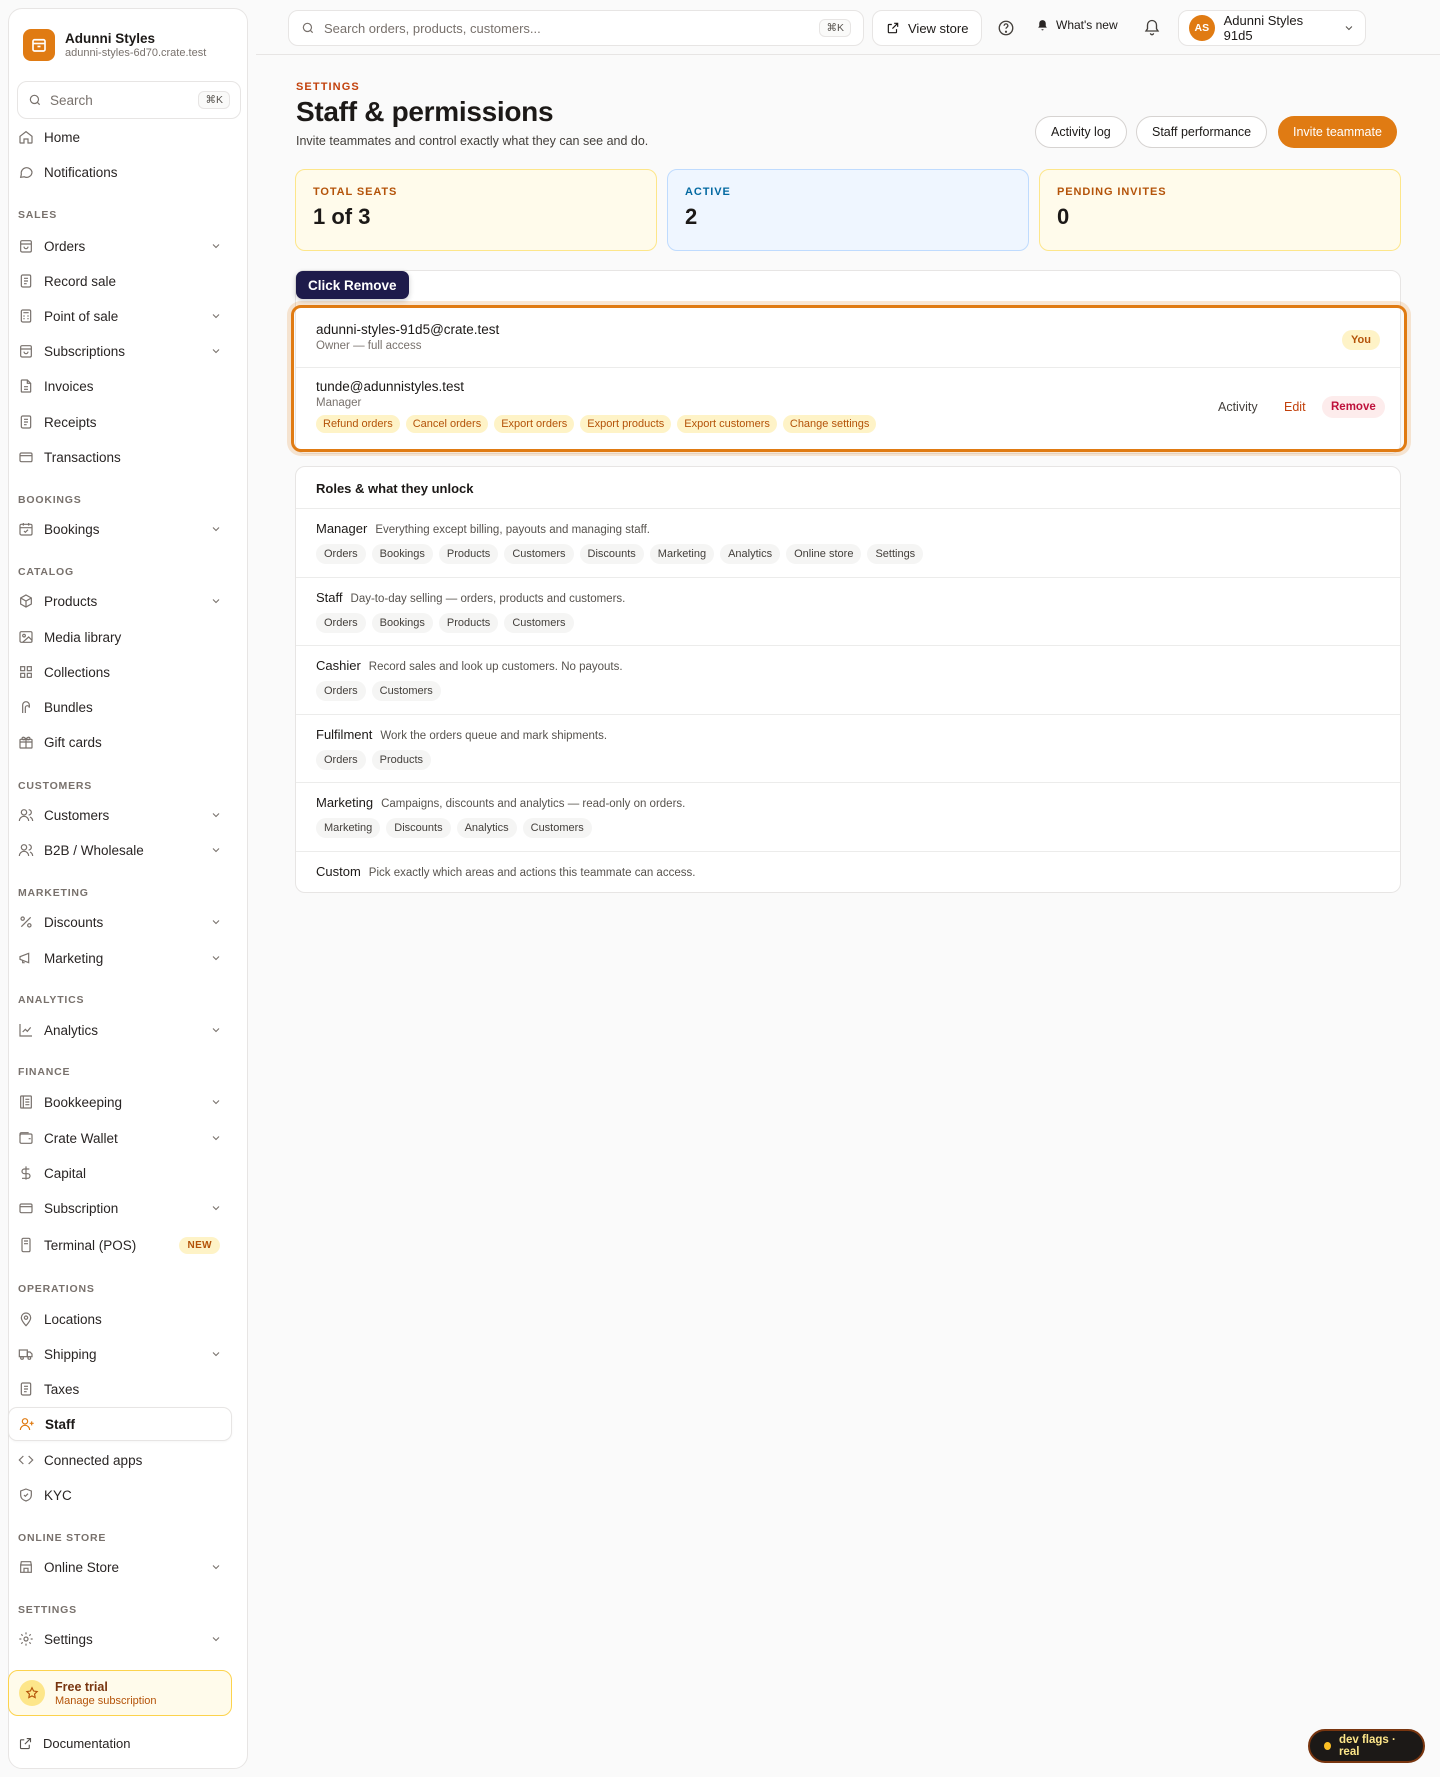  I want to click on account-menu-button: AS Adunni Styles 91d5, so click(1272, 28).